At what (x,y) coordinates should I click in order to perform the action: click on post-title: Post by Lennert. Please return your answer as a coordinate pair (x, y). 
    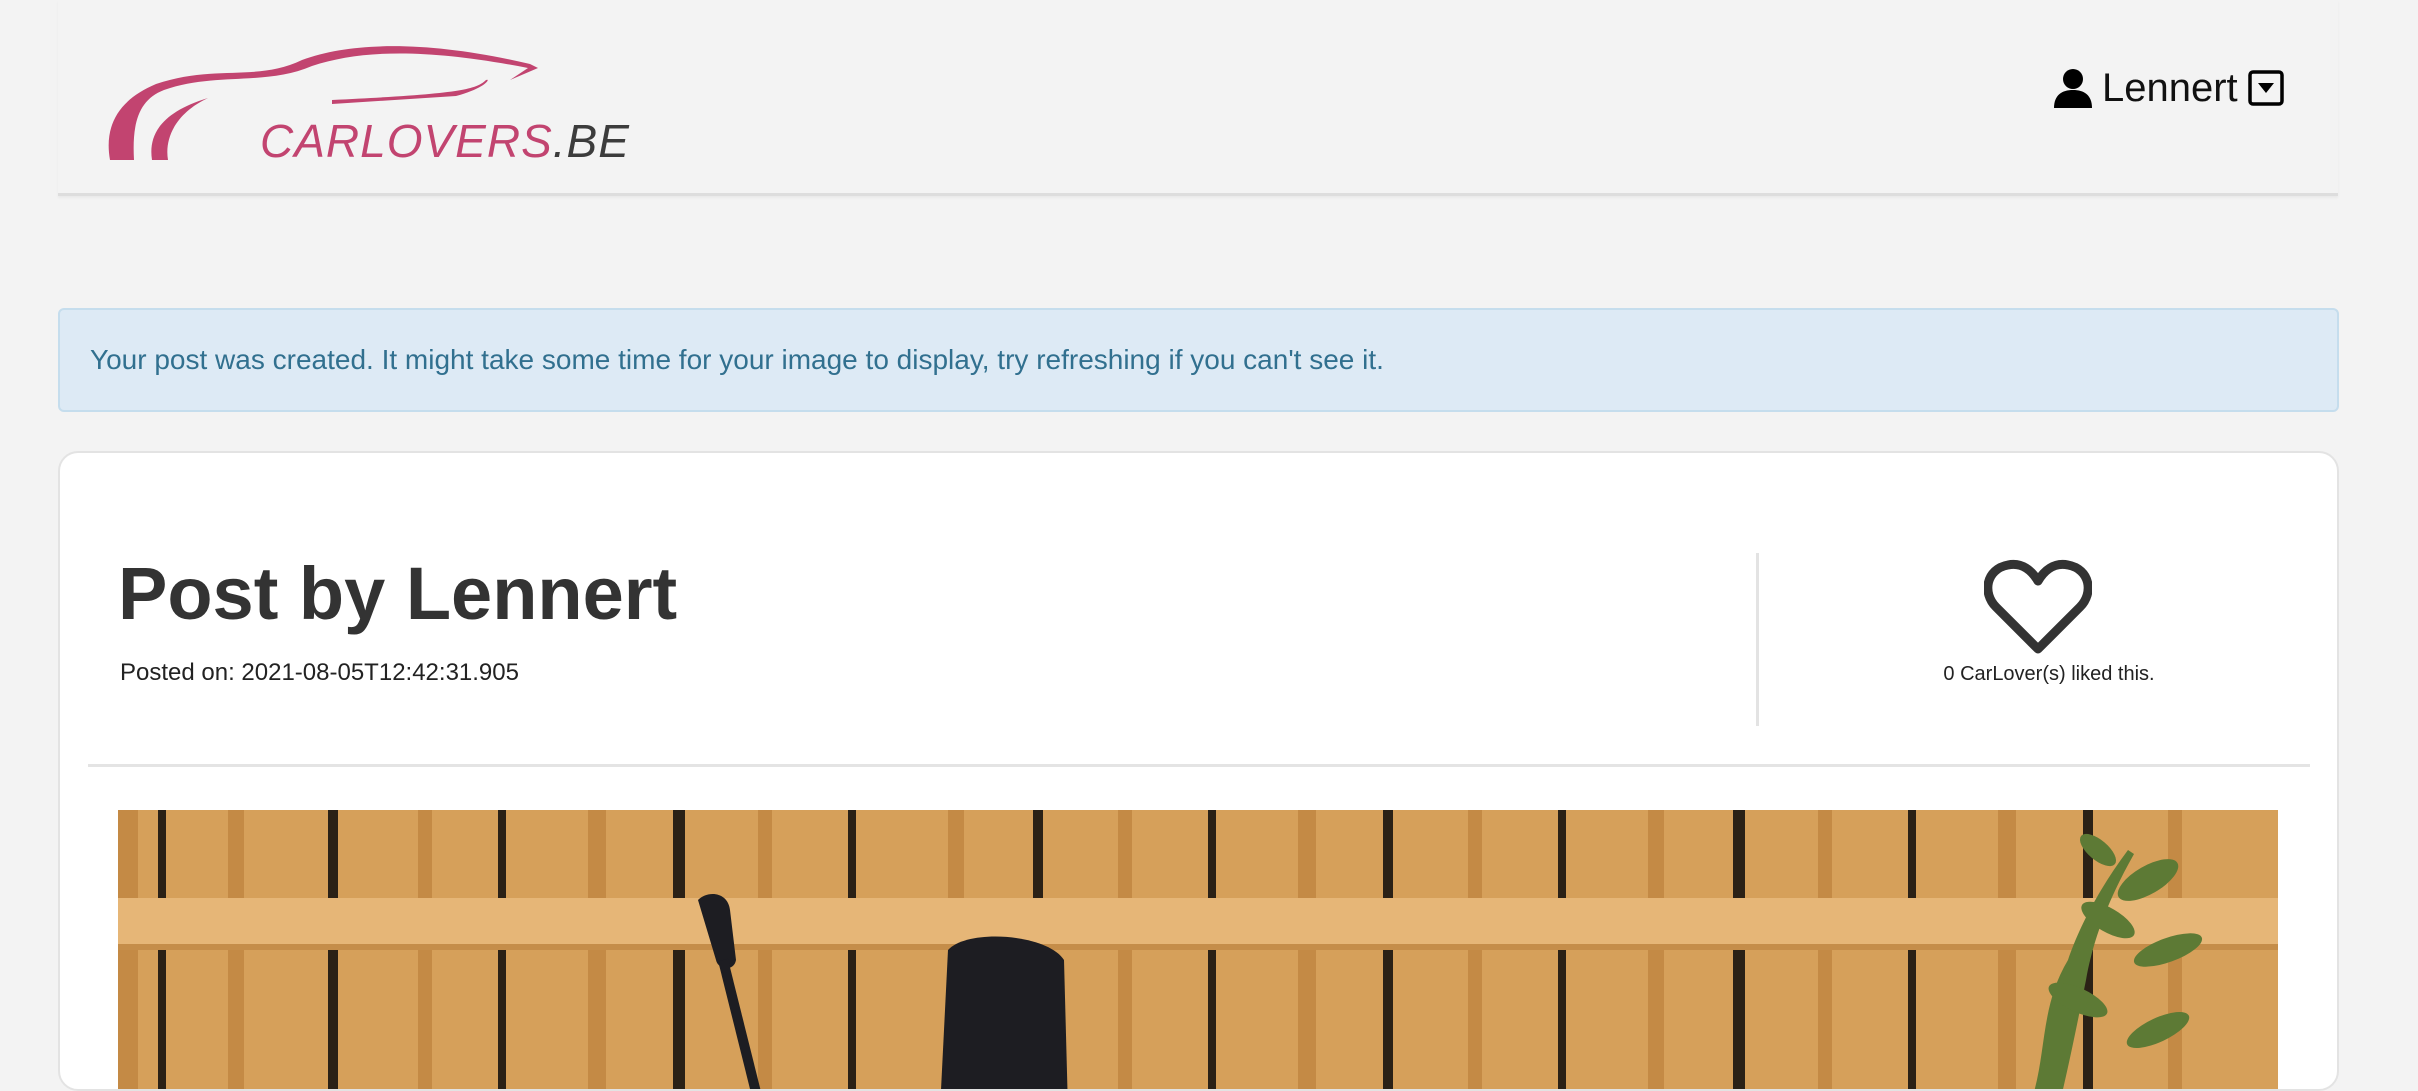
    Looking at the image, I should click on (398, 593).